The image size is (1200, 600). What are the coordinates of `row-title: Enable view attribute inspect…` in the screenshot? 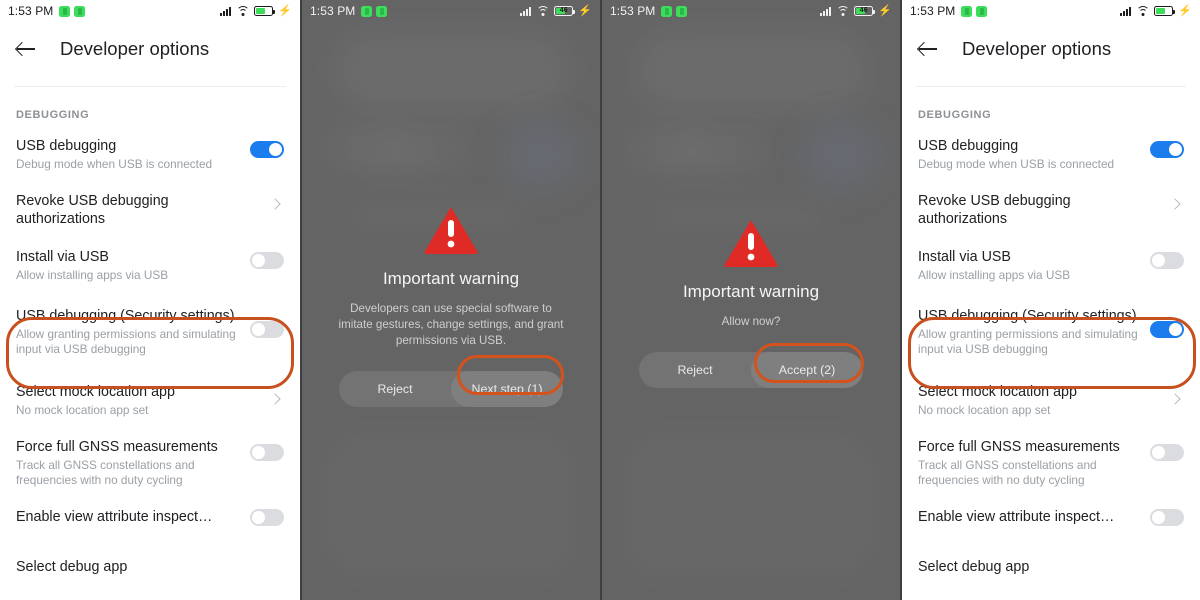 It's located at (114, 517).